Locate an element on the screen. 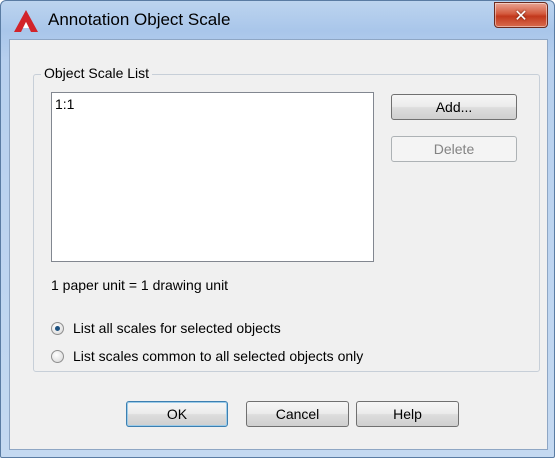  delete-button: Delete is located at coordinates (454, 149).